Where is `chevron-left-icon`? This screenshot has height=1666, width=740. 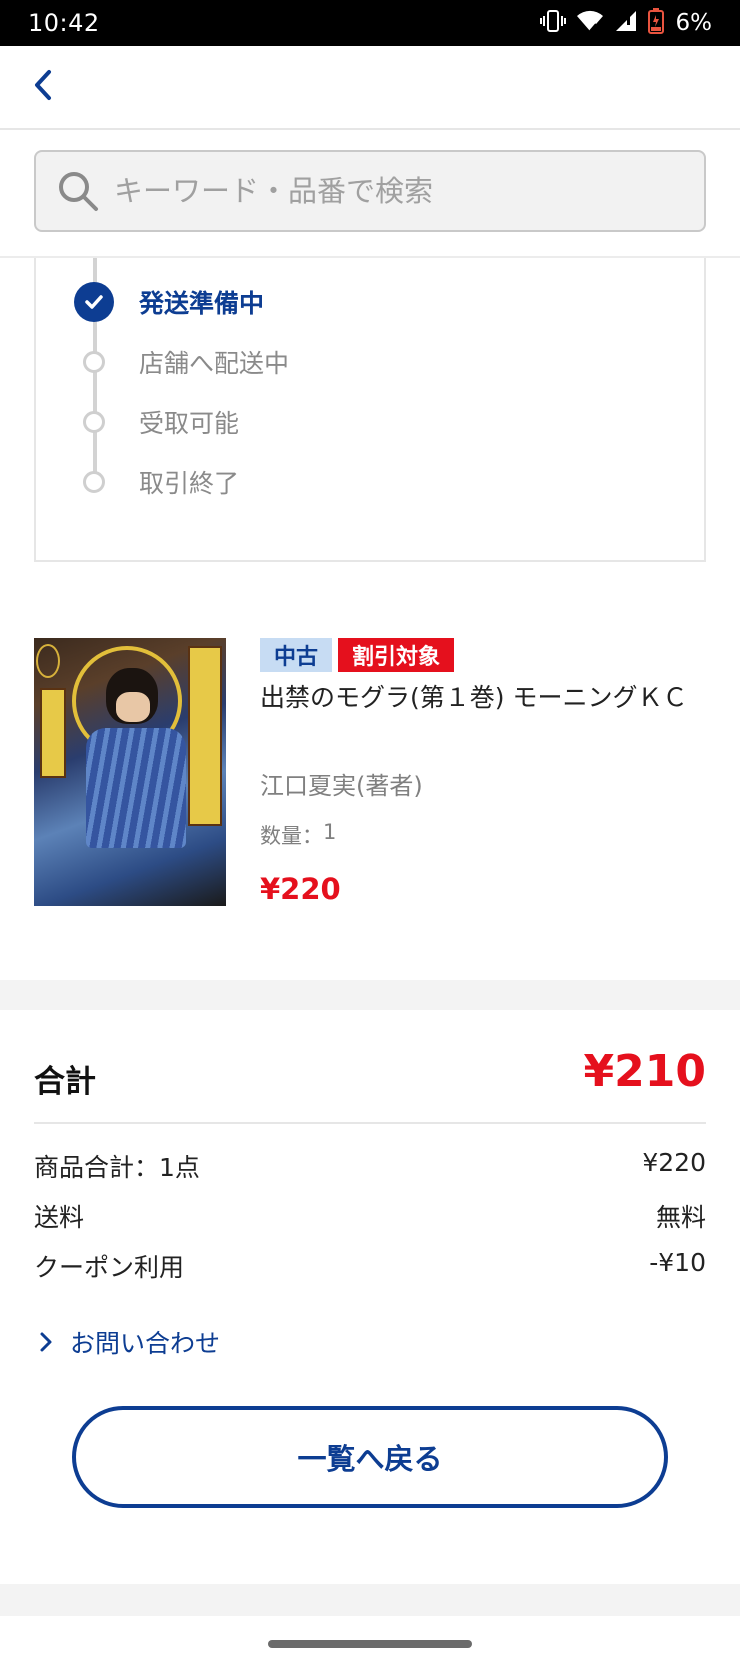
chevron-left-icon is located at coordinates (43, 87).